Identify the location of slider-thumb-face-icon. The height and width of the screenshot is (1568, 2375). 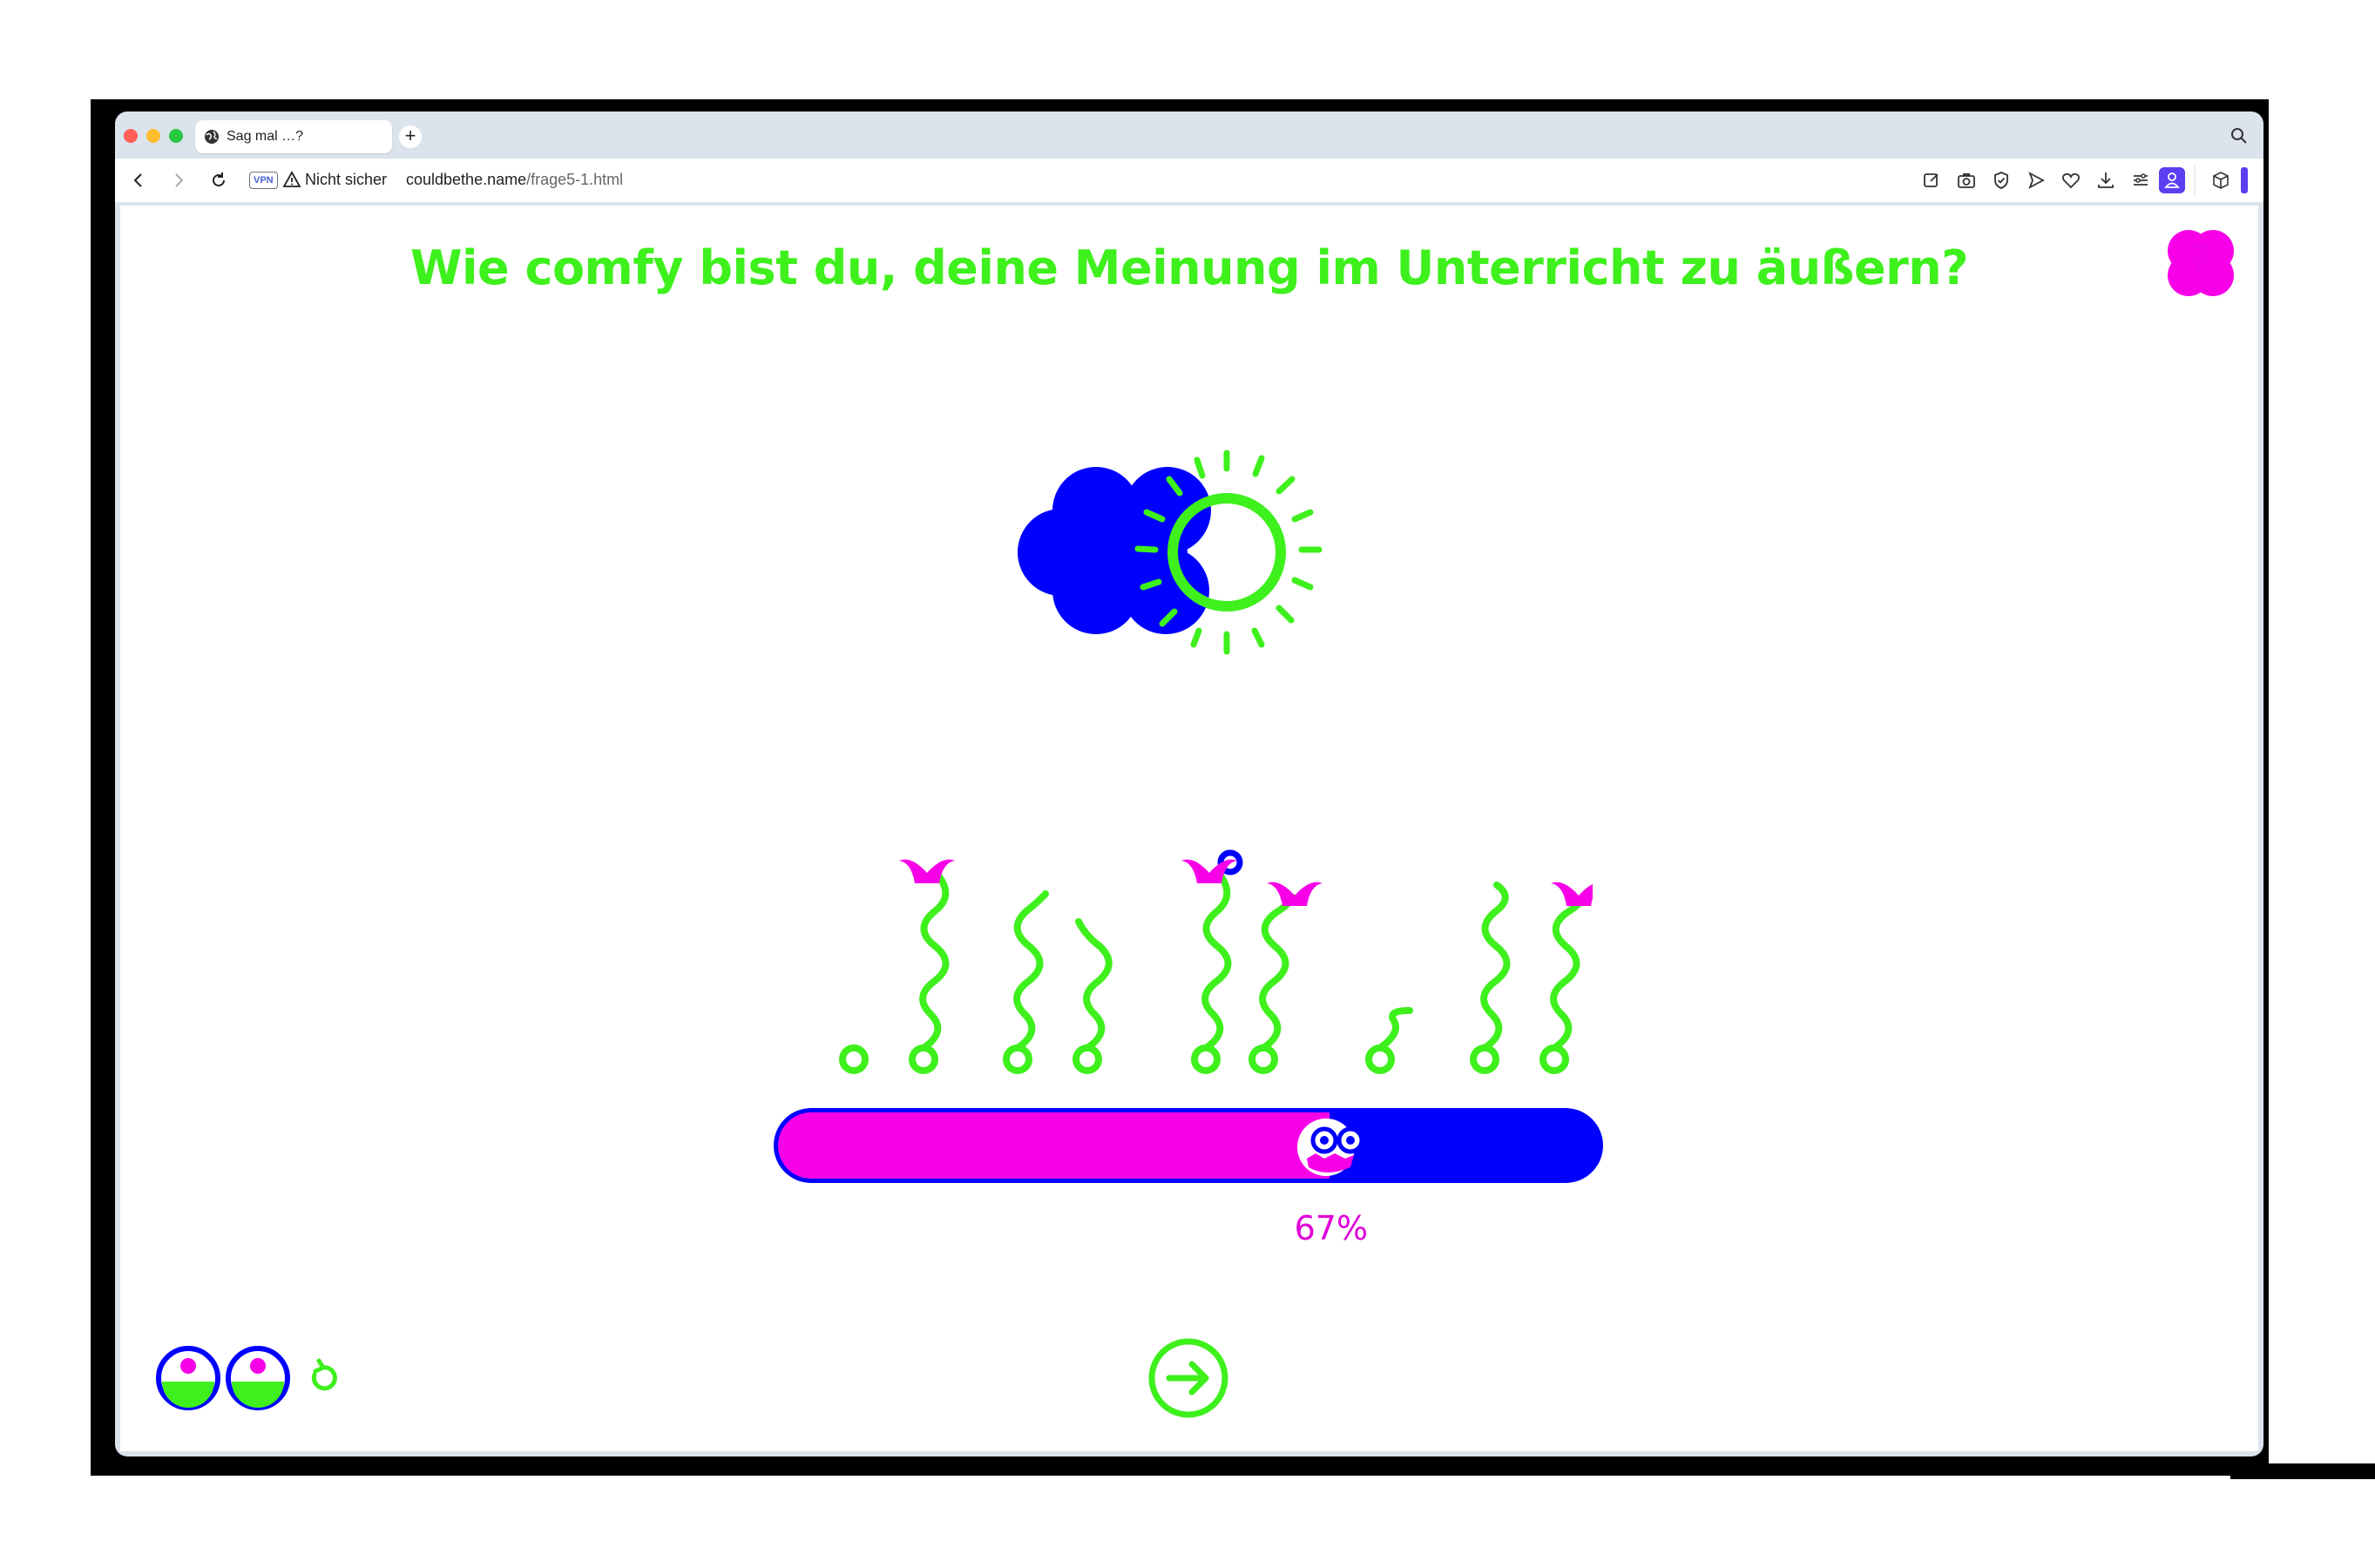
(1333, 1147).